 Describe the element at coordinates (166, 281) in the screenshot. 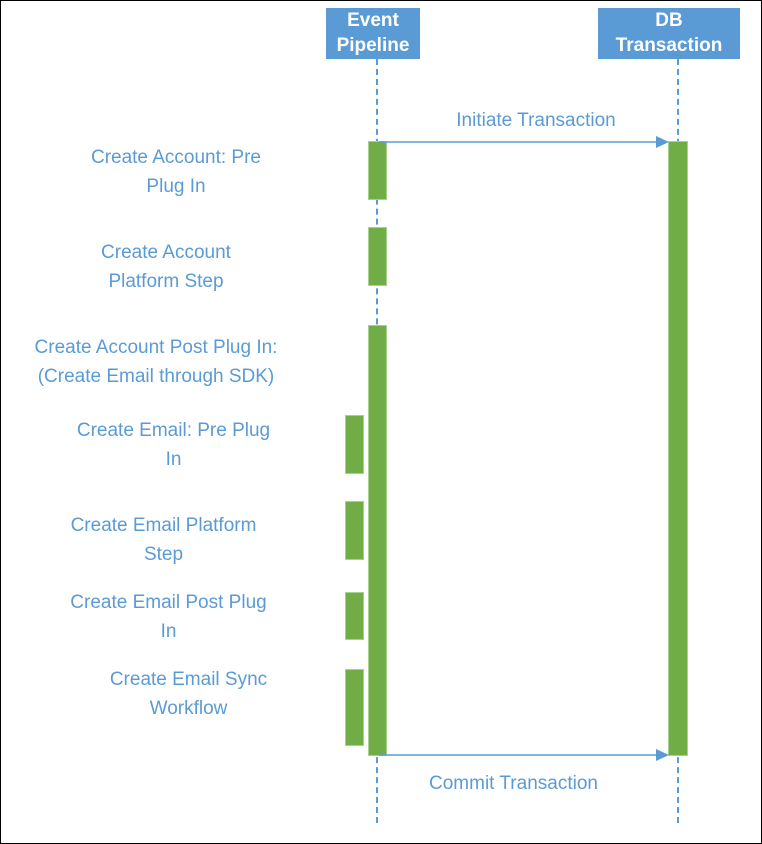

I see `step-label-line2: Platform Step` at that location.